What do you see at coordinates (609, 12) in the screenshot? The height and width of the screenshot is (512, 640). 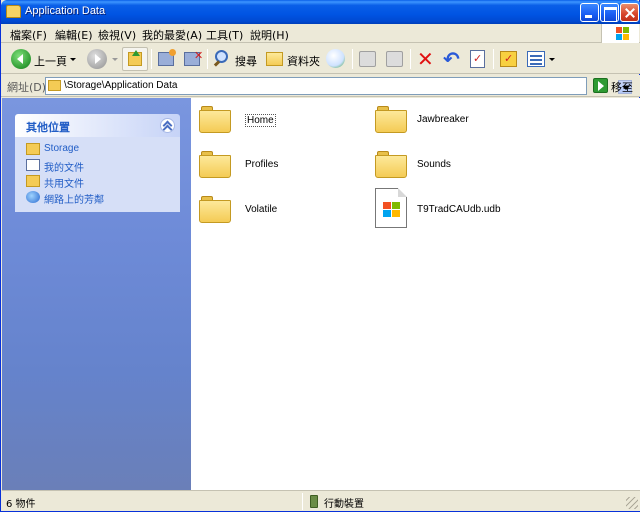 I see `maximize-button` at bounding box center [609, 12].